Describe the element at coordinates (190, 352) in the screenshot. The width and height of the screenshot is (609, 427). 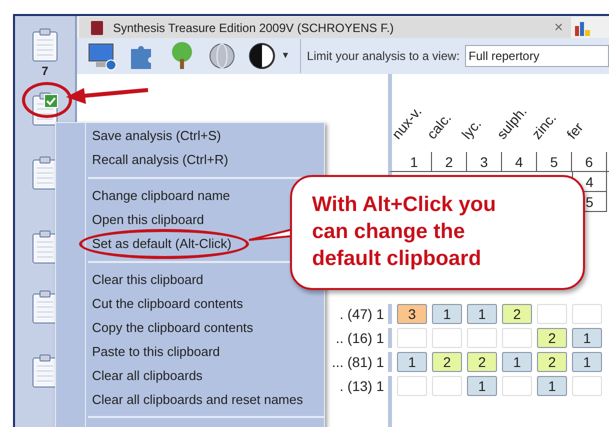
I see `menu-item: Paste to this clipboard` at that location.